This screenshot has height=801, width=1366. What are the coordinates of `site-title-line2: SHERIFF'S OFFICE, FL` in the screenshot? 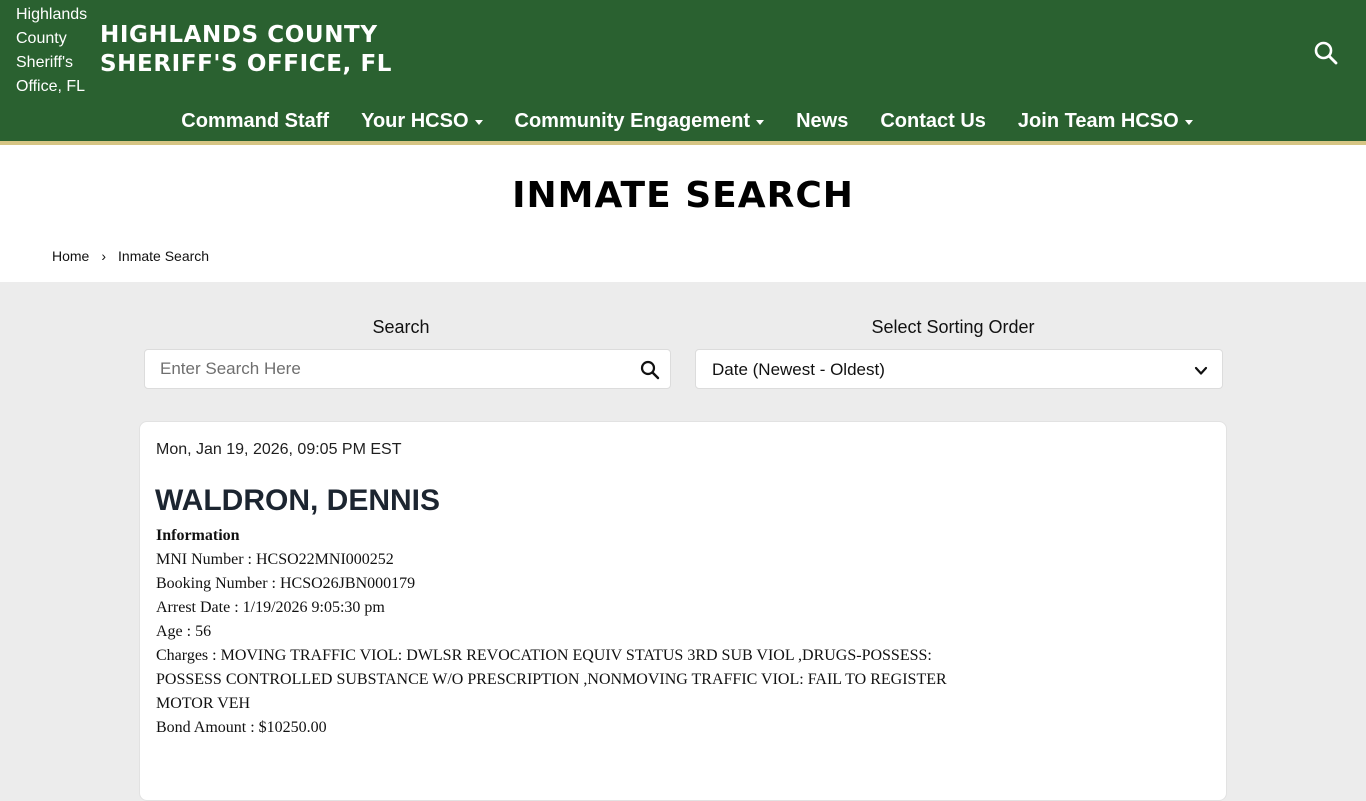 It's located at (246, 64).